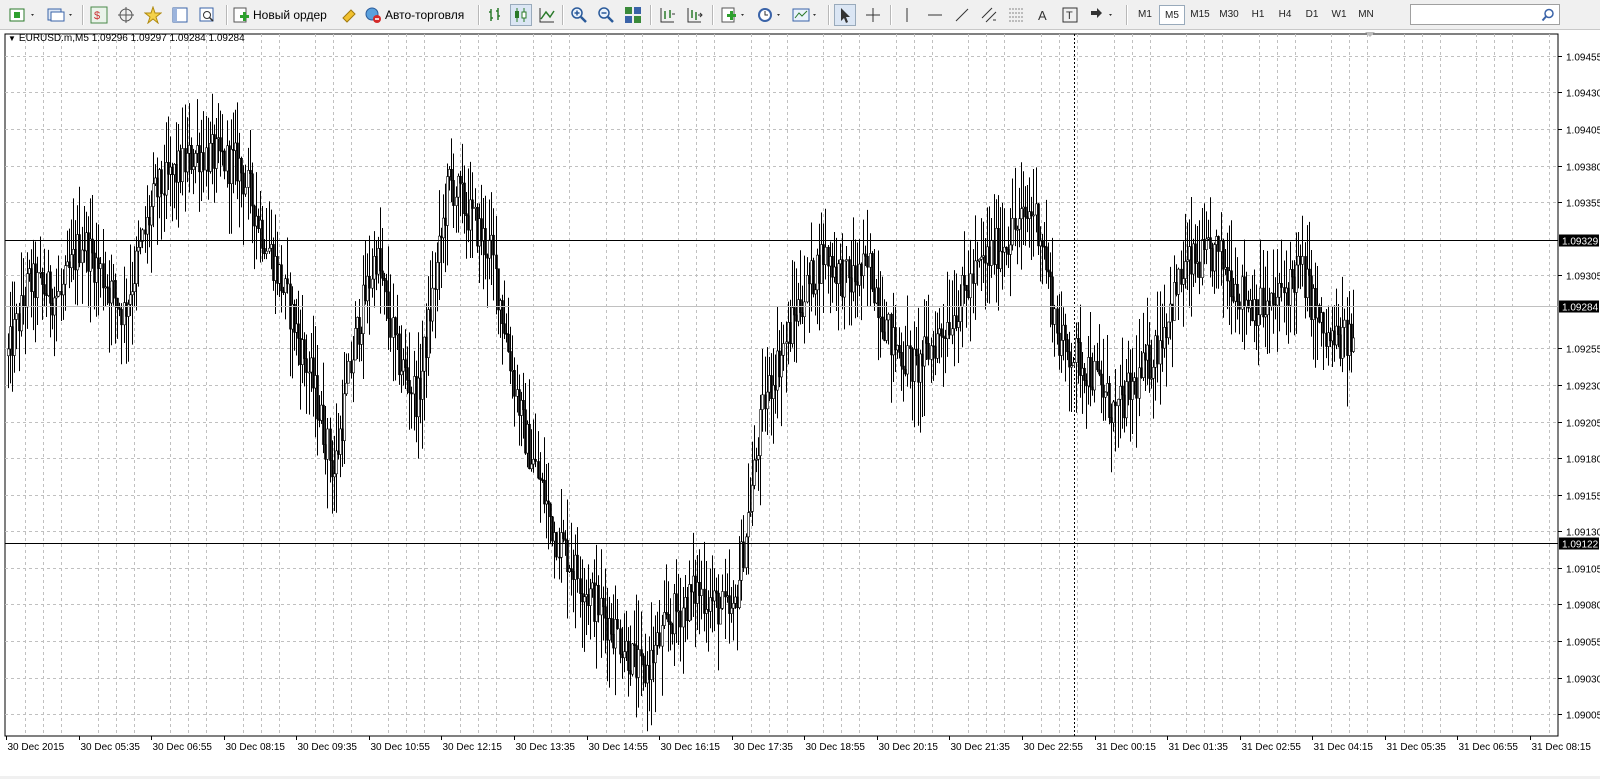 The width and height of the screenshot is (1600, 779). I want to click on collapse-triangle-icon: ▼, so click(12, 38).